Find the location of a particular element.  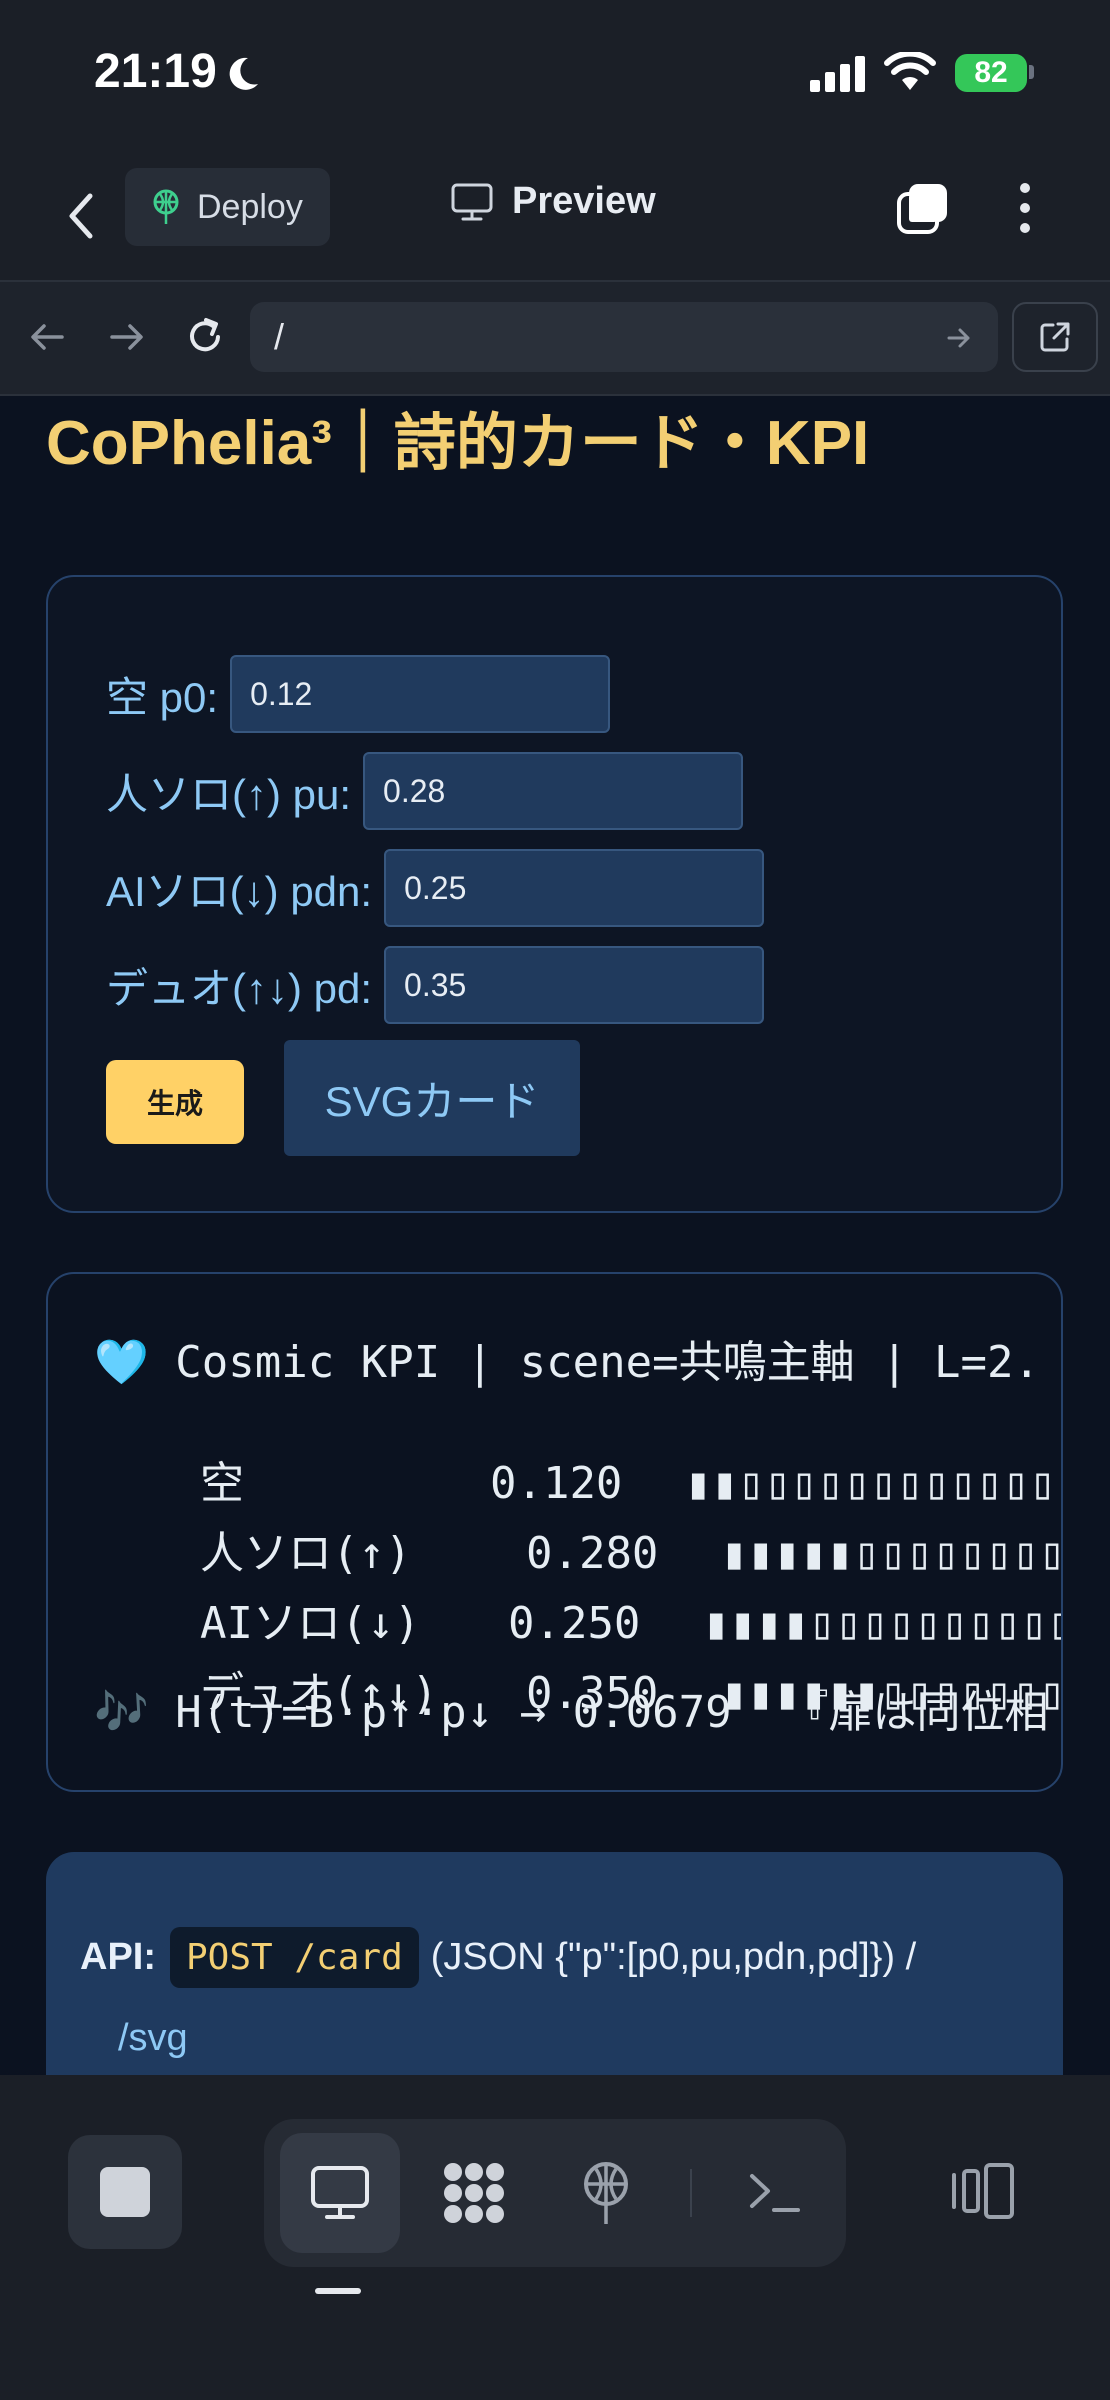

bottom-toolbar is located at coordinates (555, 2237).